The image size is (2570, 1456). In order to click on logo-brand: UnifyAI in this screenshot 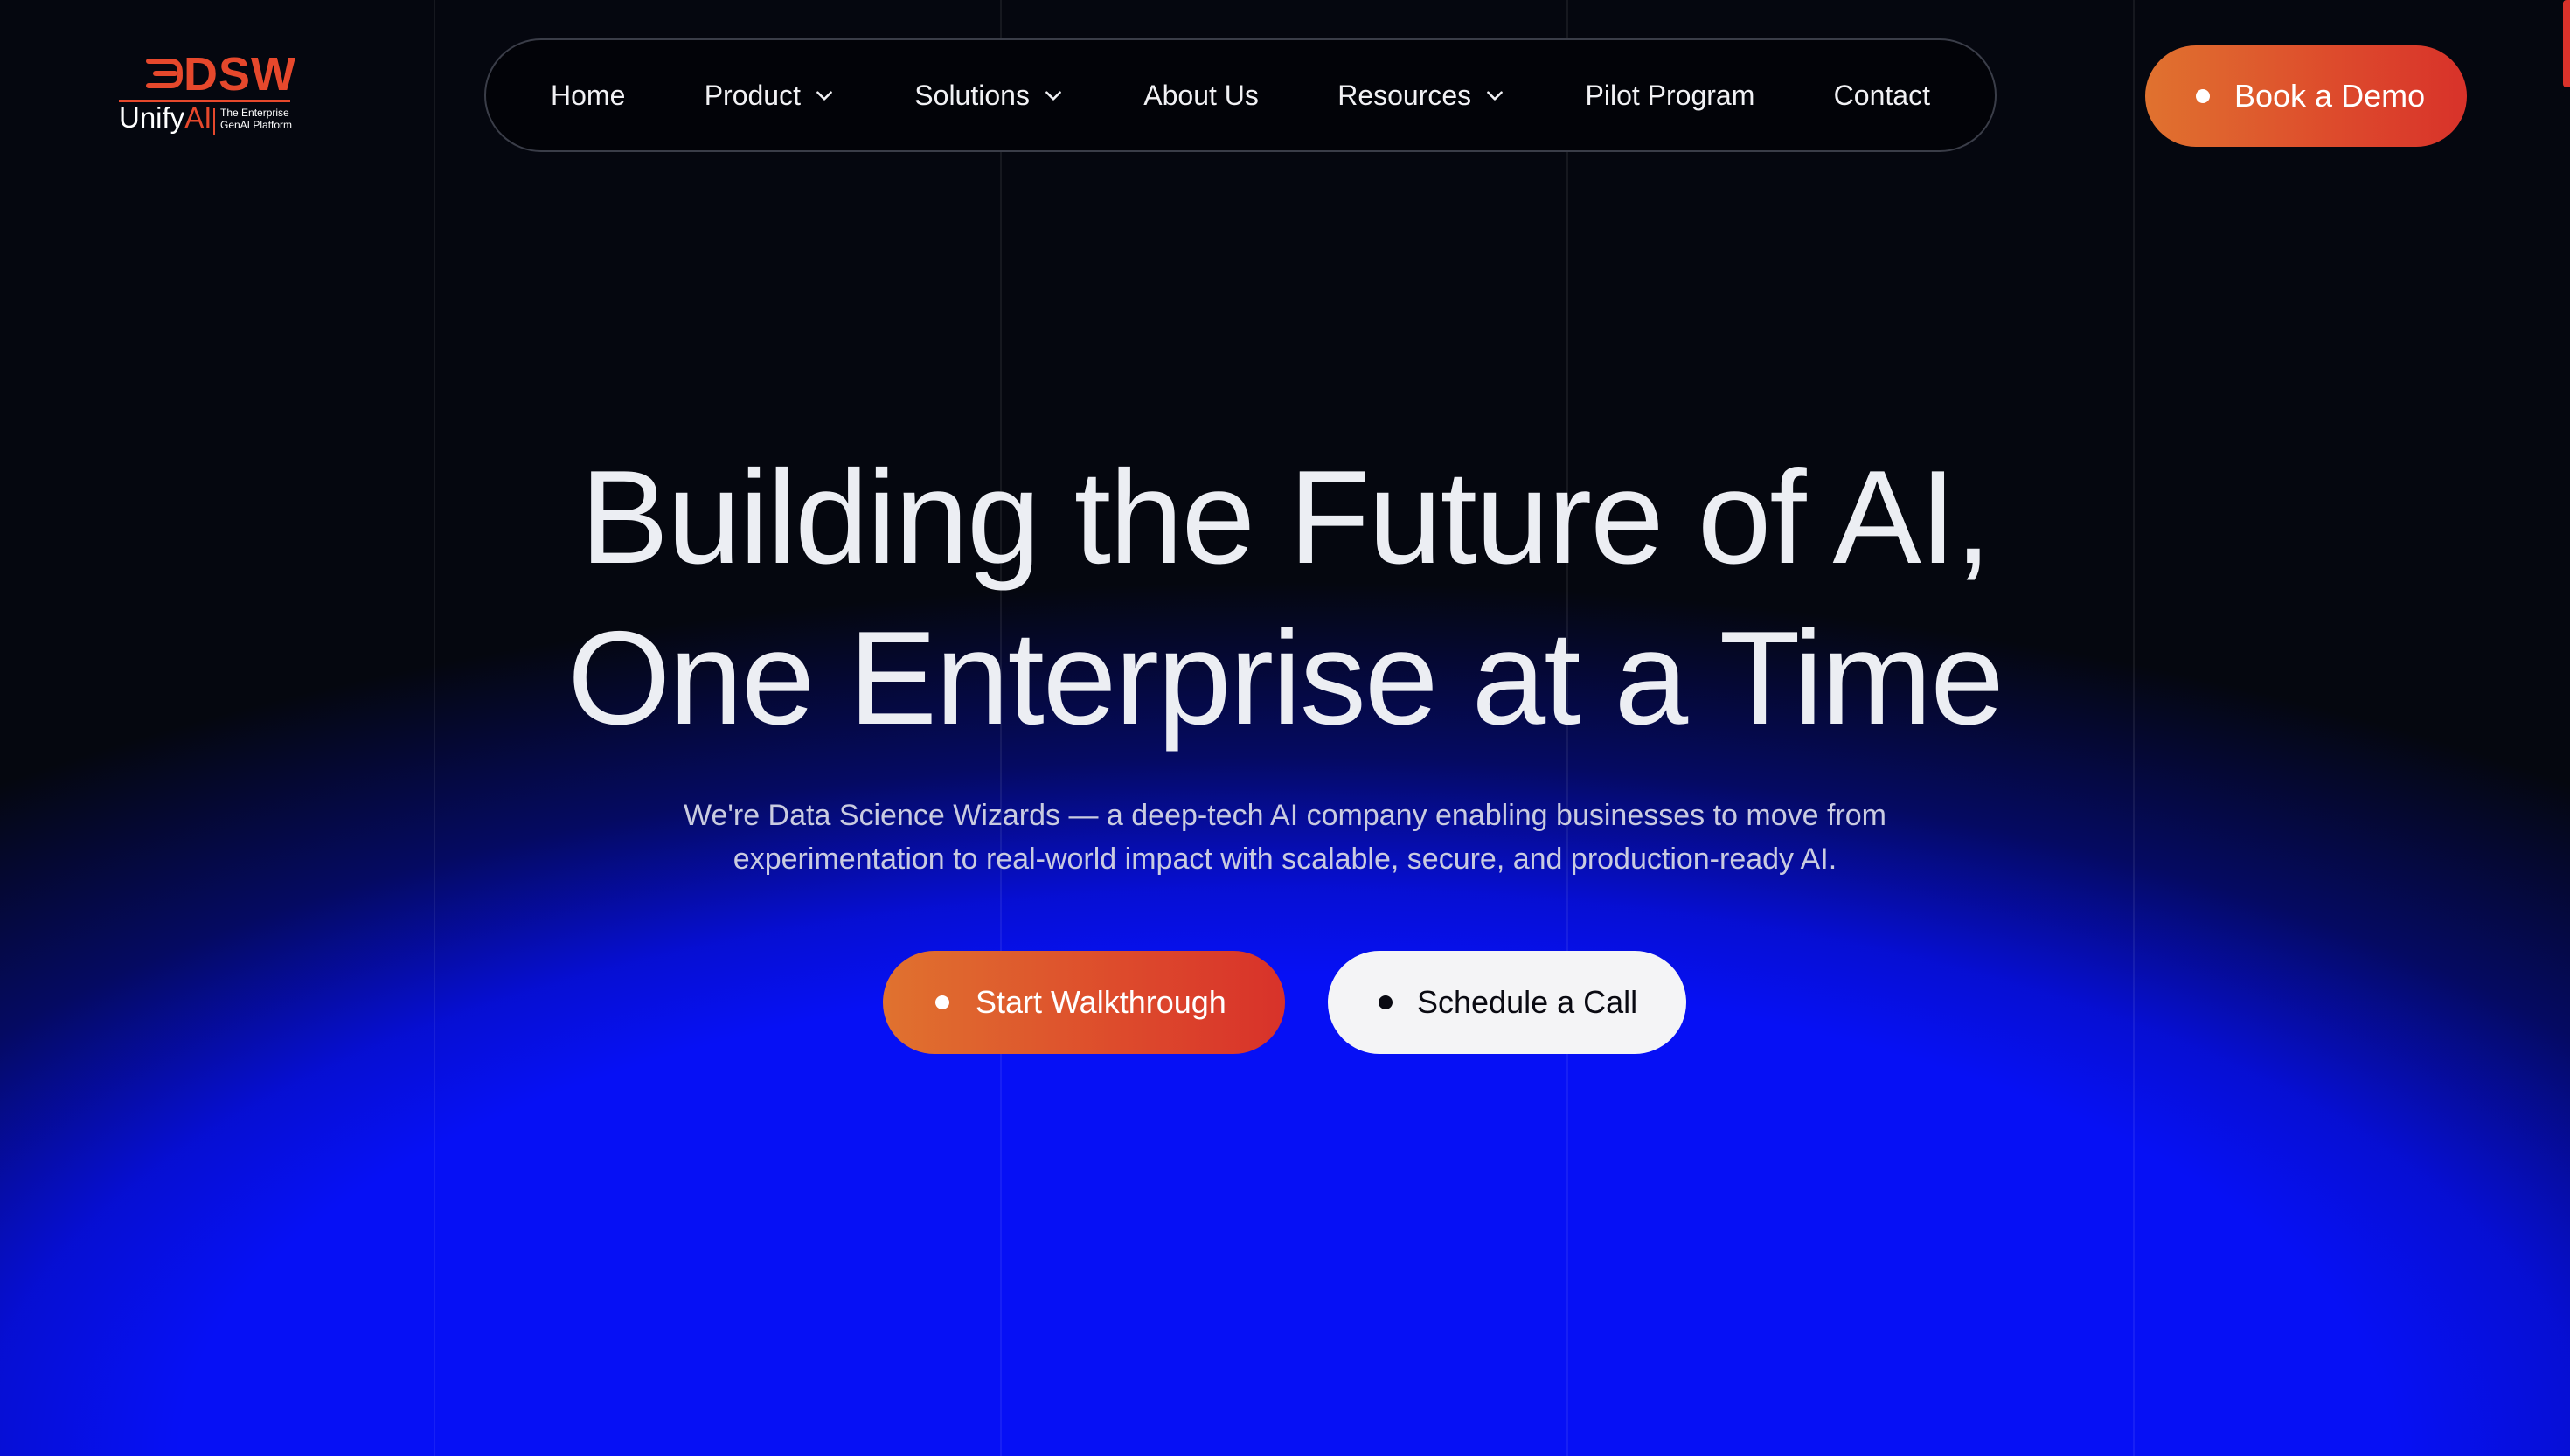, I will do `click(165, 118)`.